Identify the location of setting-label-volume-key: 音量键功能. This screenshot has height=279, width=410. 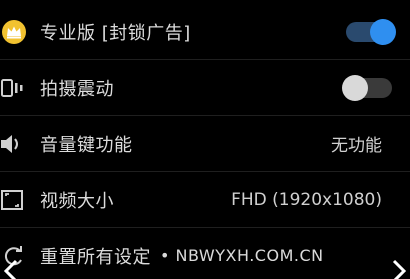
(86, 145).